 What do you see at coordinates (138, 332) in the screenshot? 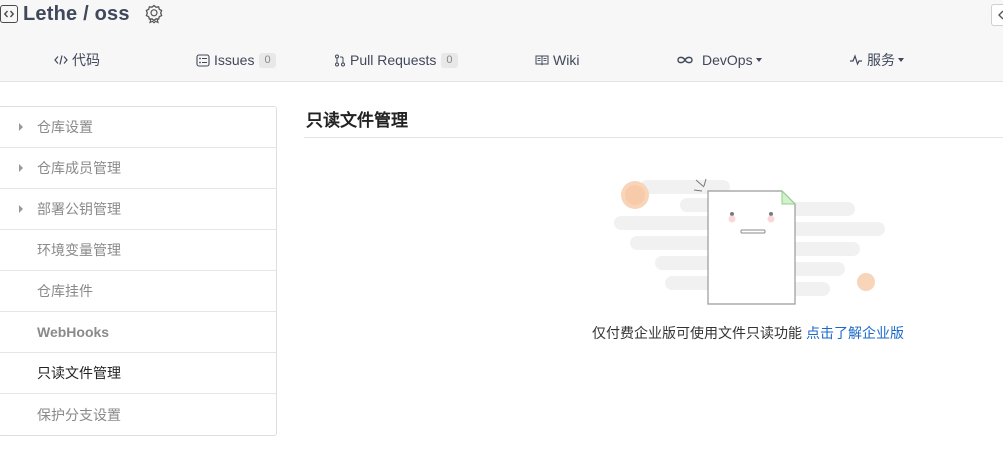
I see `sidebar-item-webhooks: WebHooks` at bounding box center [138, 332].